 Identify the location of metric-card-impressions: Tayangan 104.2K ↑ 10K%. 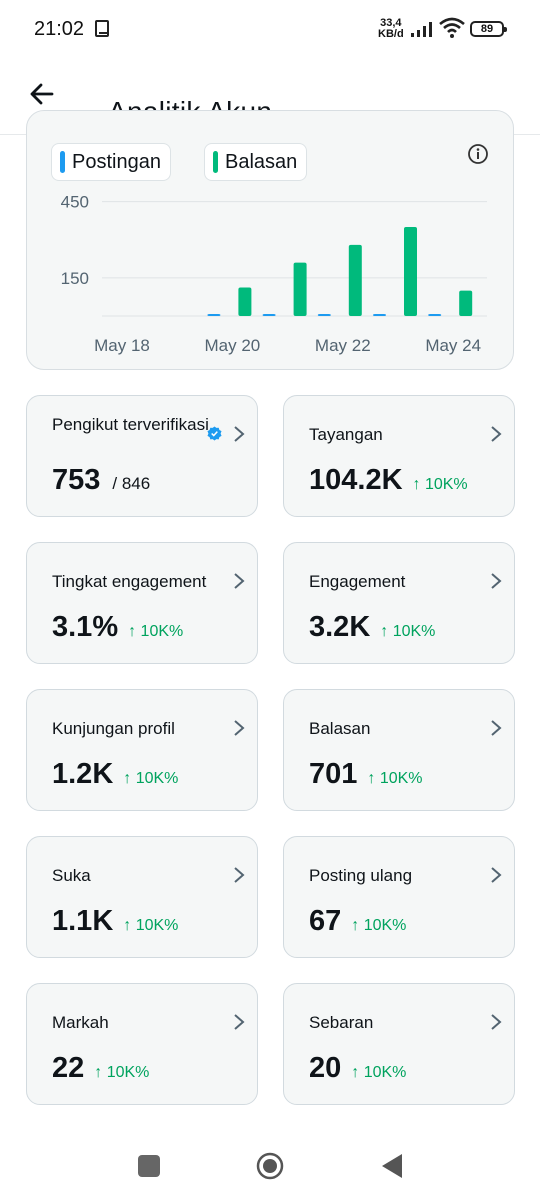
(399, 456).